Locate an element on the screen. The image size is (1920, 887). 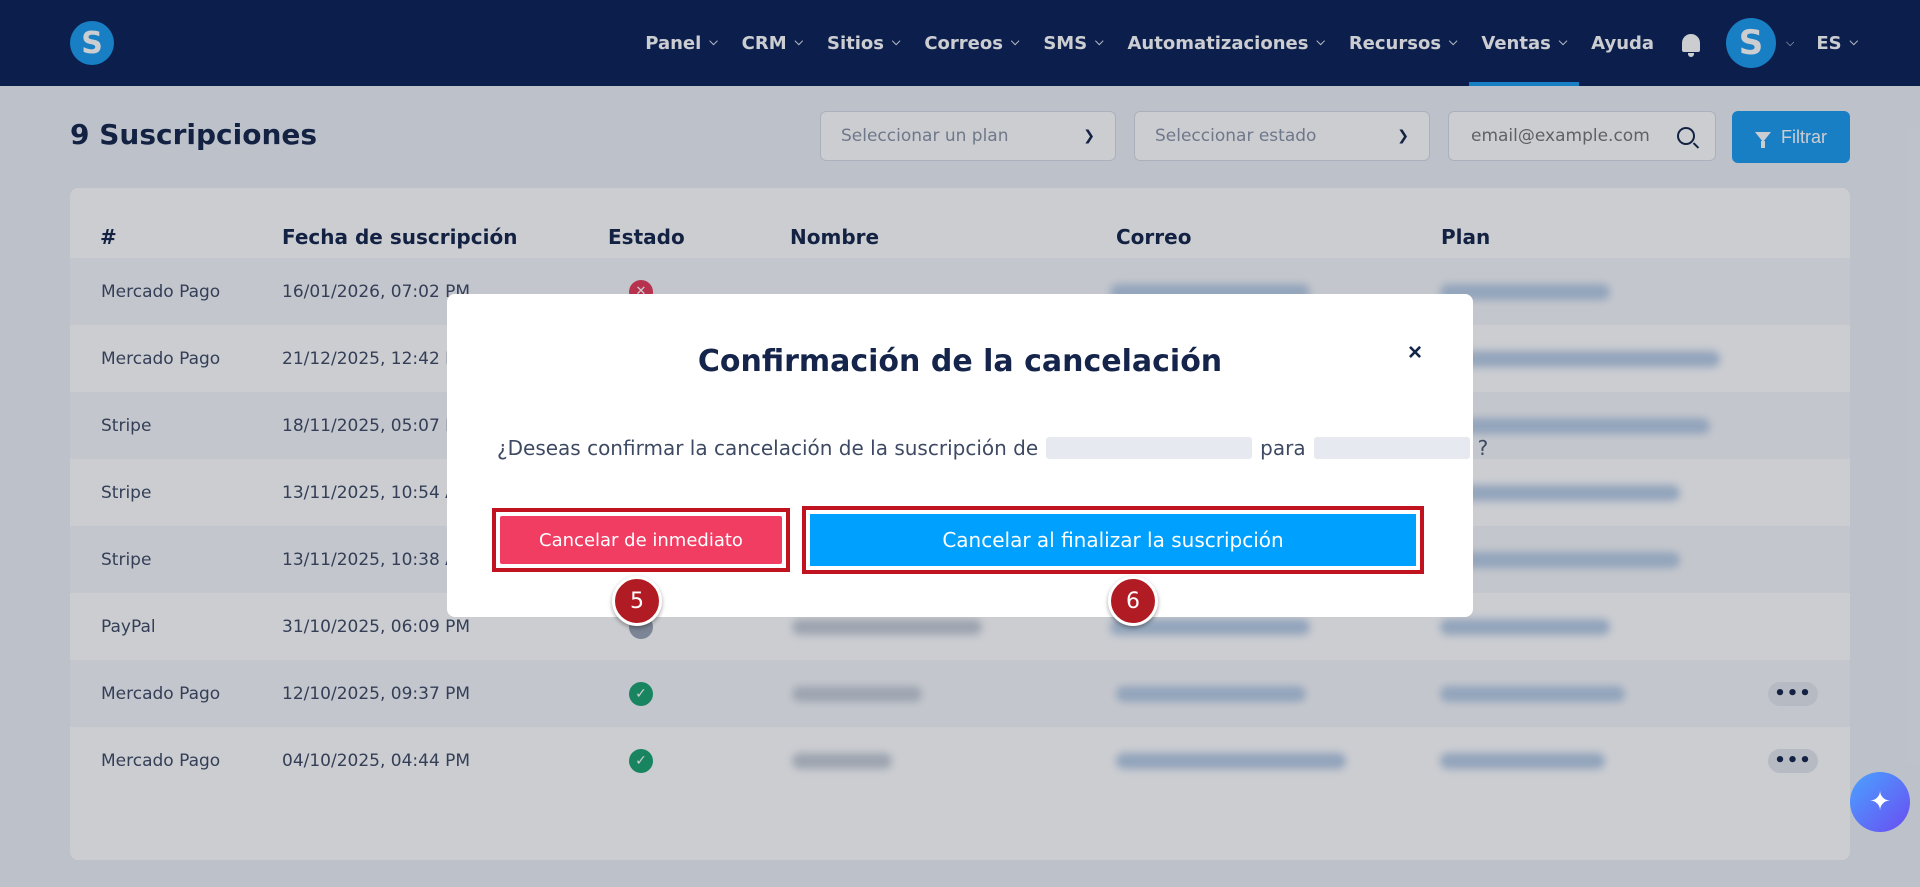
ai-assistant-button: ✦ is located at coordinates (1880, 802).